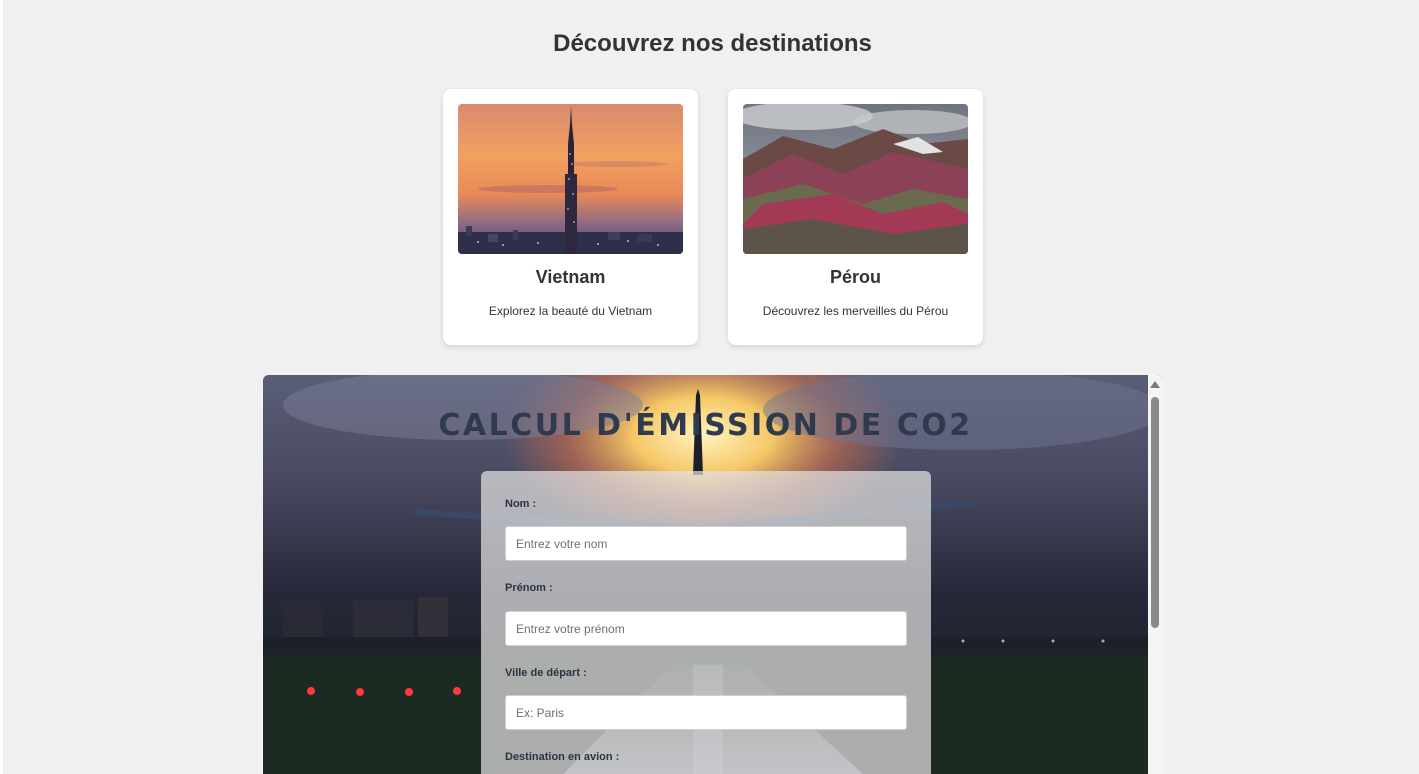  Describe the element at coordinates (712, 43) in the screenshot. I see `destinations-title: Découvrez nos destinations` at that location.